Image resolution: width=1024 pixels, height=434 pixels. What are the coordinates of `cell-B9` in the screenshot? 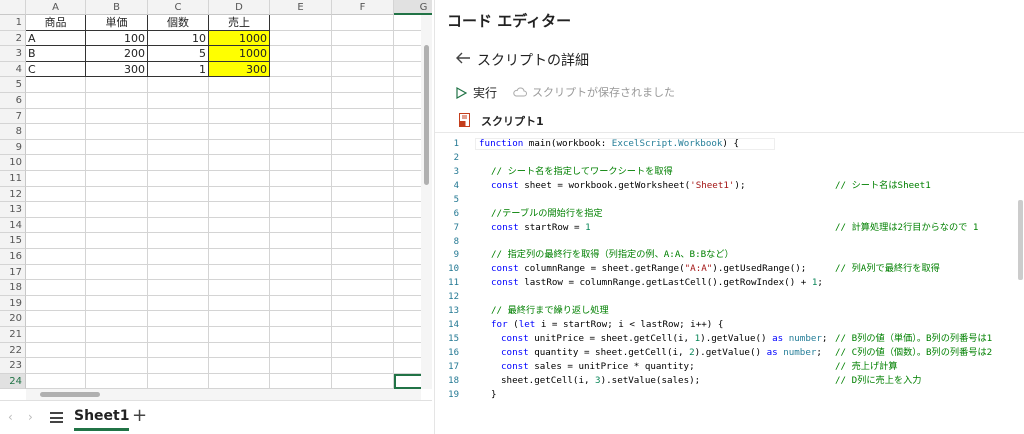 It's located at (117, 147).